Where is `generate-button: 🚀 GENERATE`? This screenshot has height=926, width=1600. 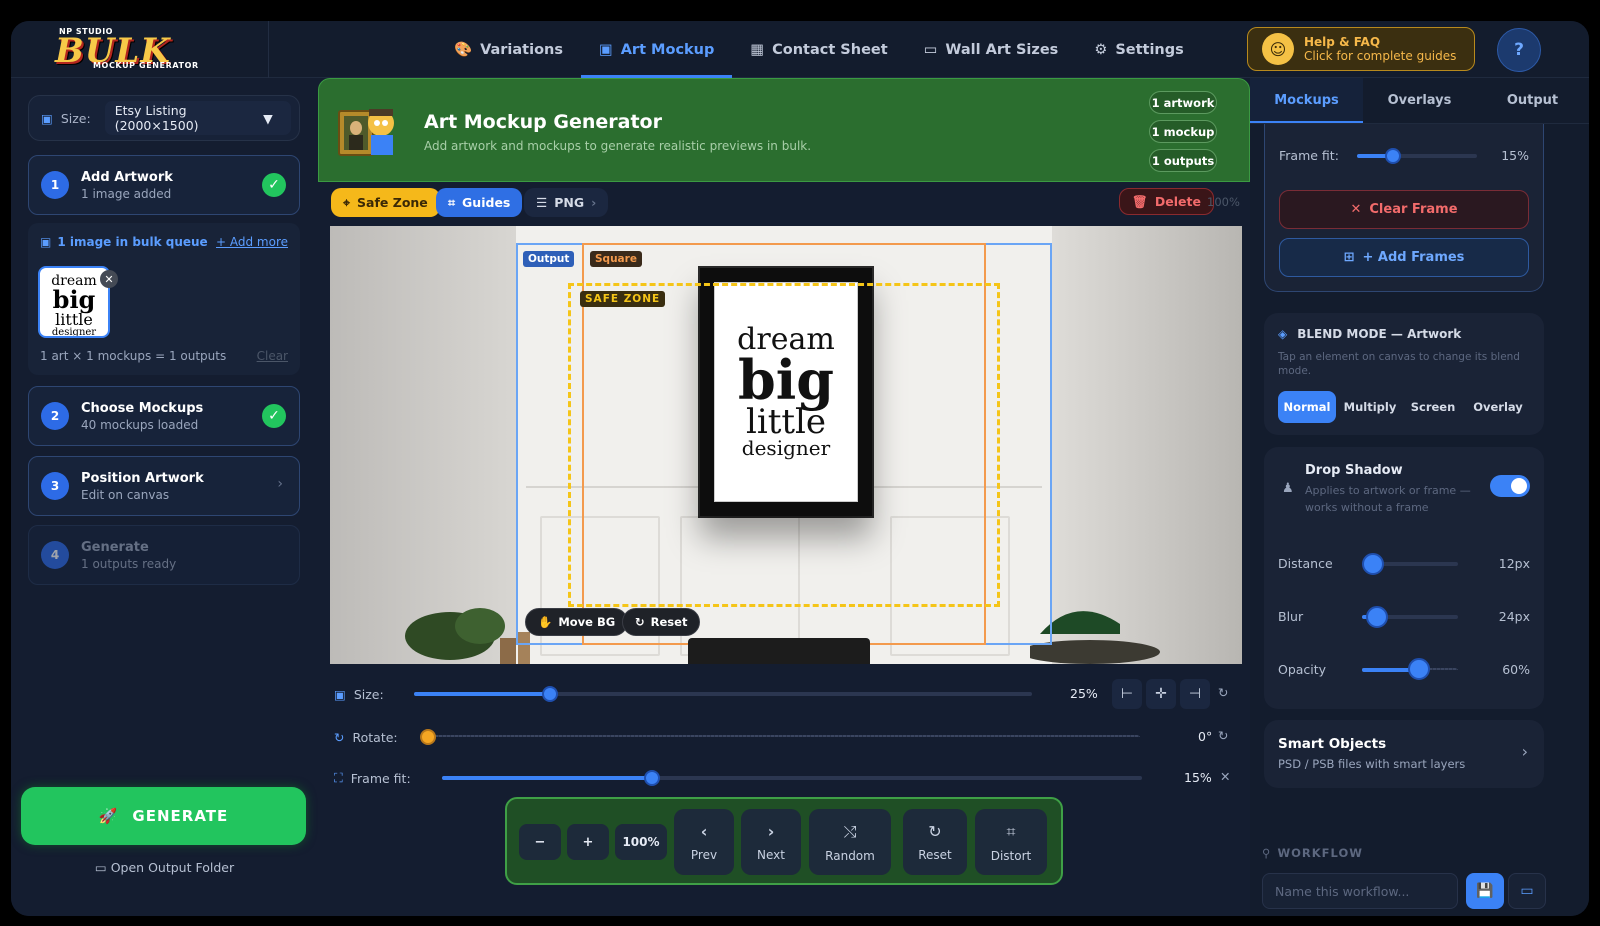 generate-button: 🚀 GENERATE is located at coordinates (163, 816).